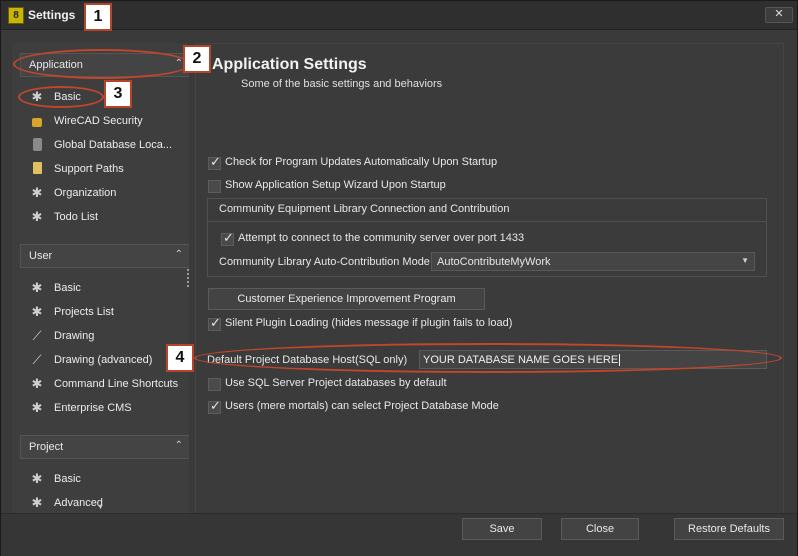 The width and height of the screenshot is (798, 556). I want to click on sidebar-item-label: Organization, so click(85, 193).